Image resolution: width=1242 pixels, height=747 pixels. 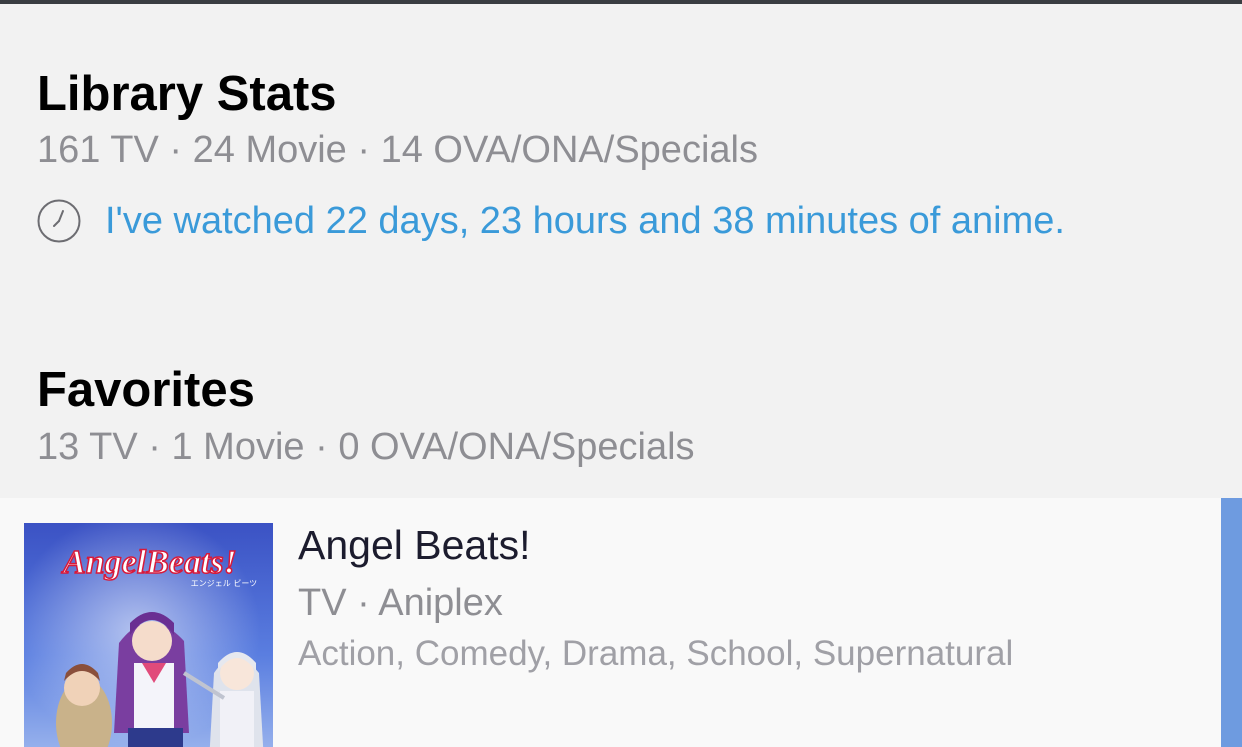 What do you see at coordinates (146, 390) in the screenshot?
I see `favorites-title: Favorites` at bounding box center [146, 390].